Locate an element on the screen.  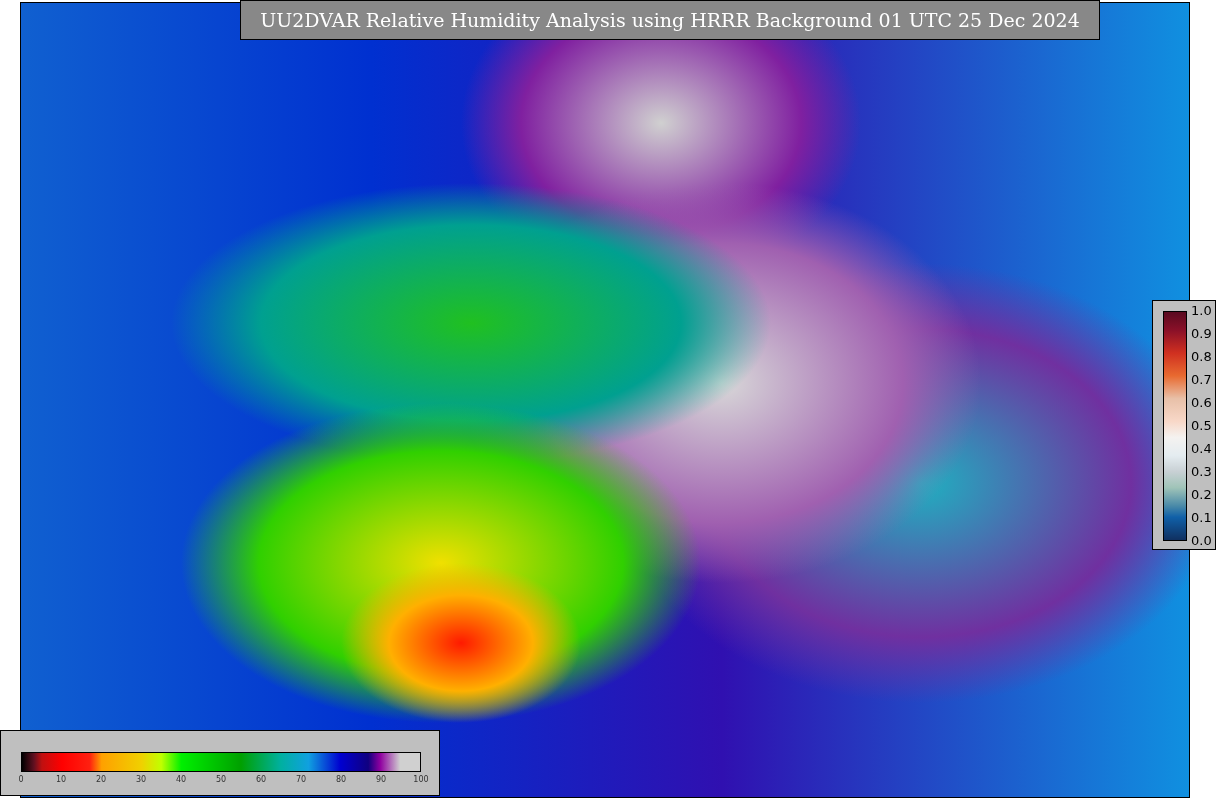
colorbar-tick-label: 0.6 is located at coordinates (1201, 403).